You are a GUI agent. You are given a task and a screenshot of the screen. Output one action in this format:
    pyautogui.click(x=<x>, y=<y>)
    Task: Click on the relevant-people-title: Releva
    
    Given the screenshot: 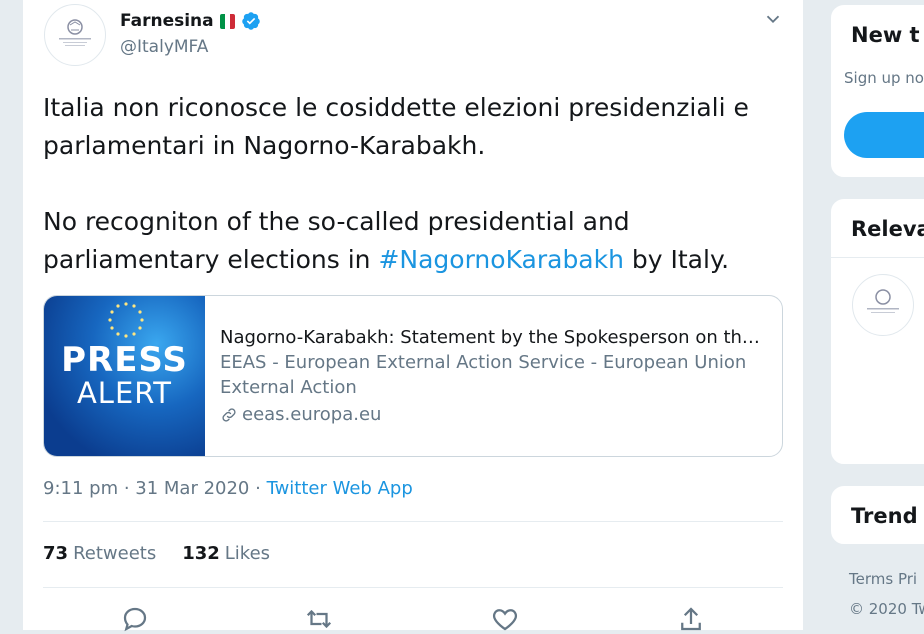 What is the action you would take?
    pyautogui.click(x=887, y=229)
    